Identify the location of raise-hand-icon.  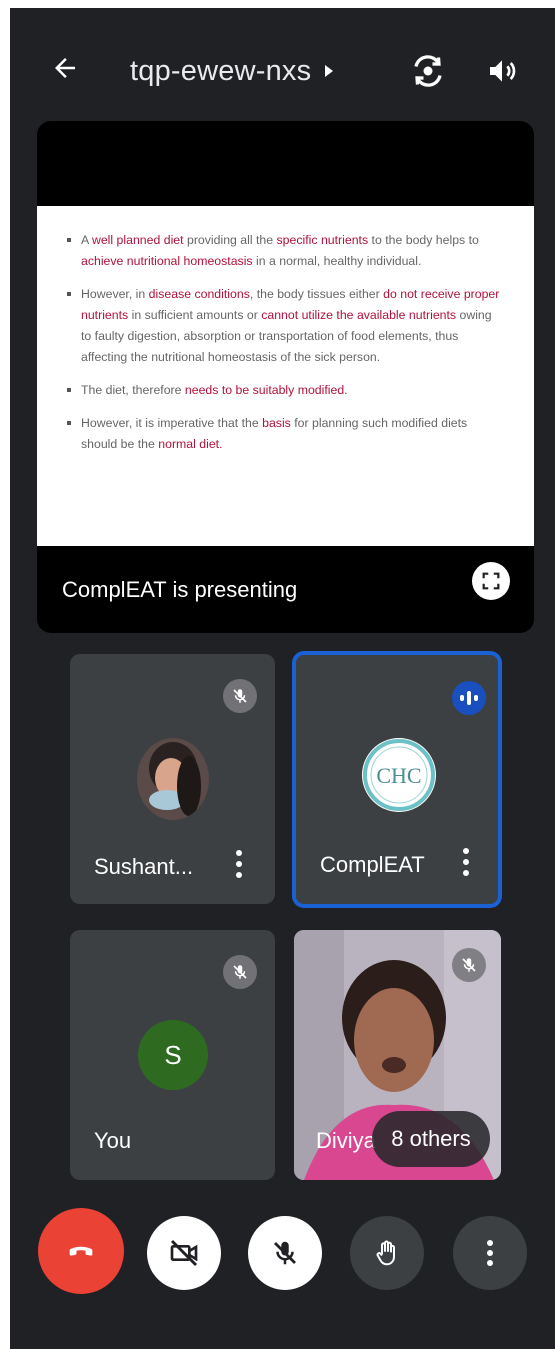
(385, 1253).